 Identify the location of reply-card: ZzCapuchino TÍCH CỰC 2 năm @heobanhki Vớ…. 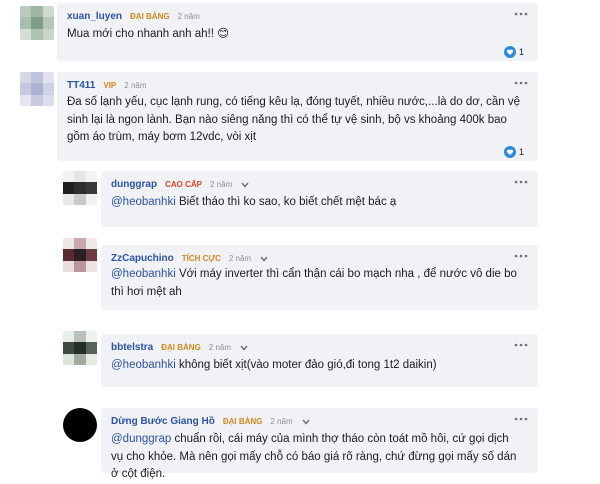
(319, 277).